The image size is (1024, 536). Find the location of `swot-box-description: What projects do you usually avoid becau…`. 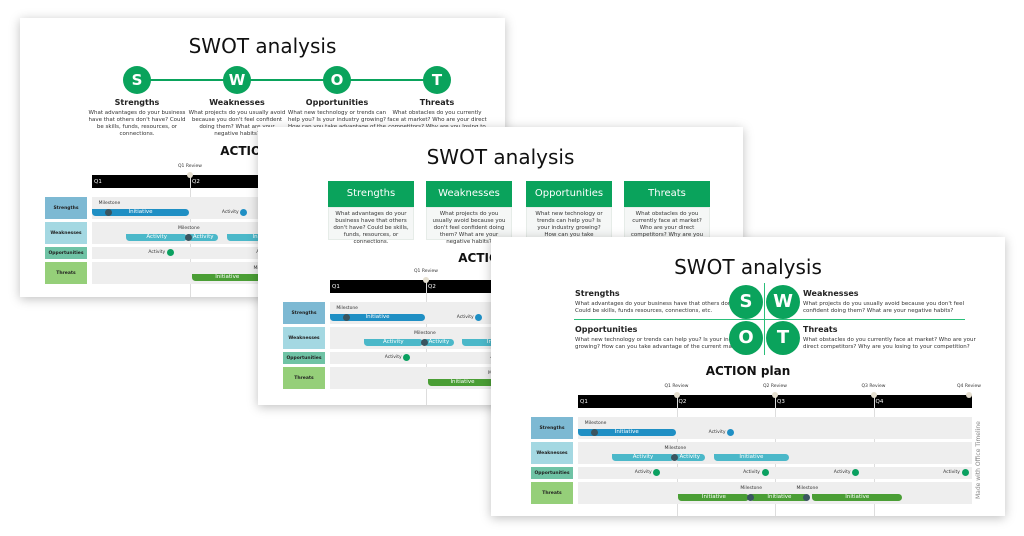

swot-box-description: What projects do you usually avoid becau… is located at coordinates (469, 226).